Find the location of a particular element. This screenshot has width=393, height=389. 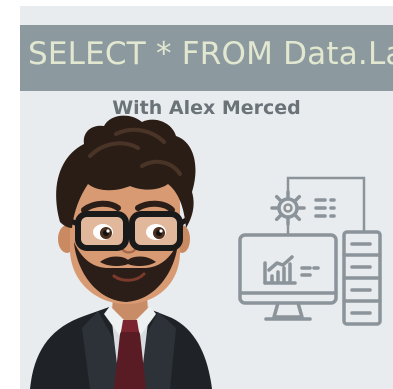

list-icon is located at coordinates (325, 208).